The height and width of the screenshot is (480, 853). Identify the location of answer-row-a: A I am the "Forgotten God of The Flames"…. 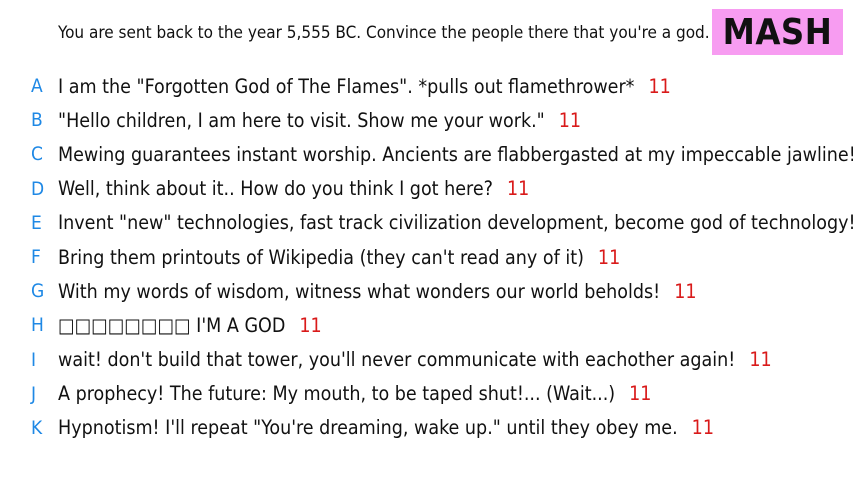
(426, 86).